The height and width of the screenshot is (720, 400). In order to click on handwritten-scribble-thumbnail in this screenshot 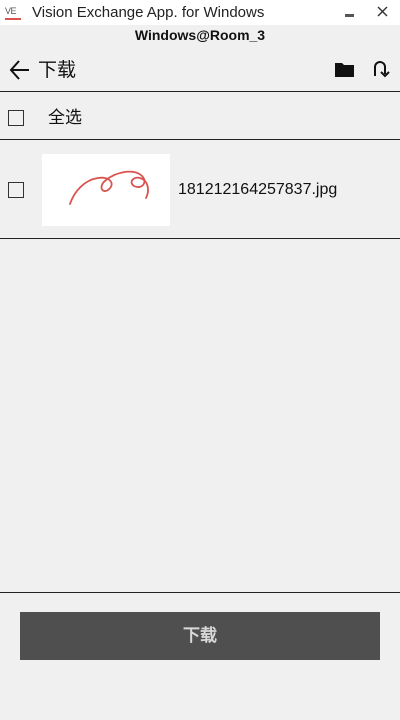, I will do `click(109, 187)`.